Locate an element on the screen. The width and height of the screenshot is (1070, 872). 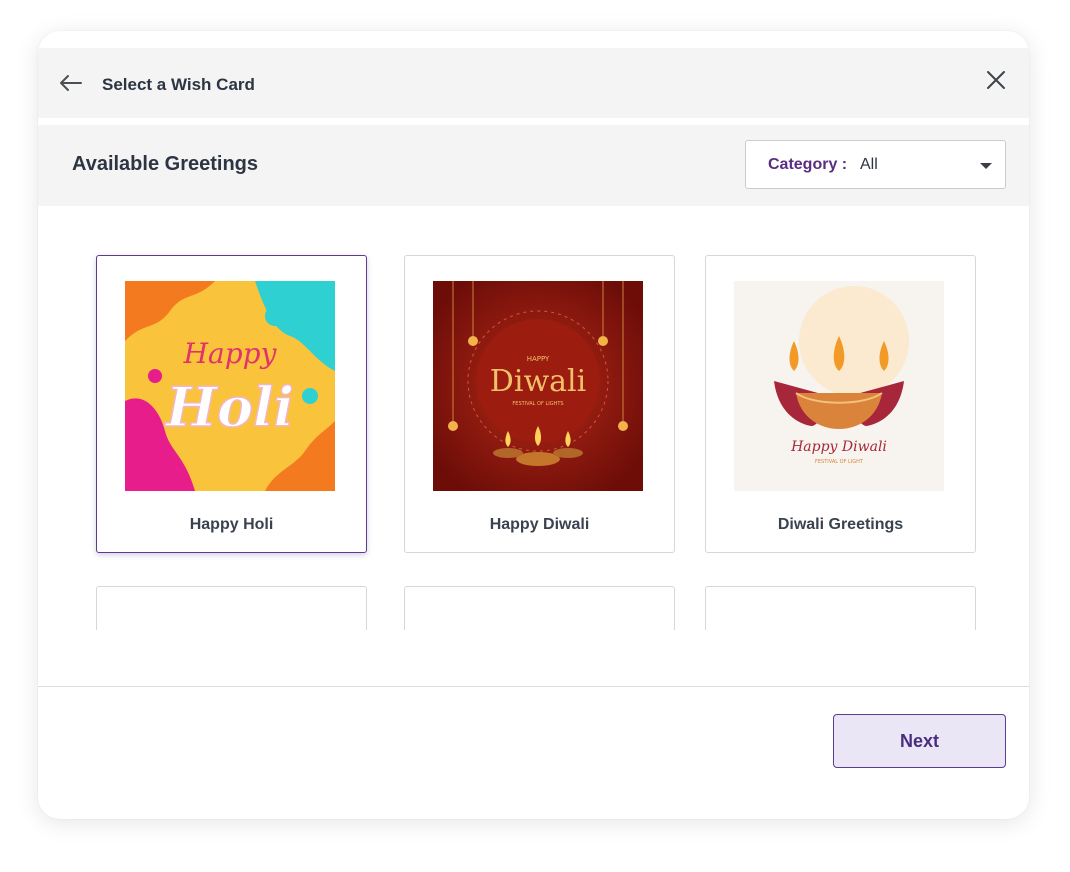
next-button: Next is located at coordinates (919, 741).